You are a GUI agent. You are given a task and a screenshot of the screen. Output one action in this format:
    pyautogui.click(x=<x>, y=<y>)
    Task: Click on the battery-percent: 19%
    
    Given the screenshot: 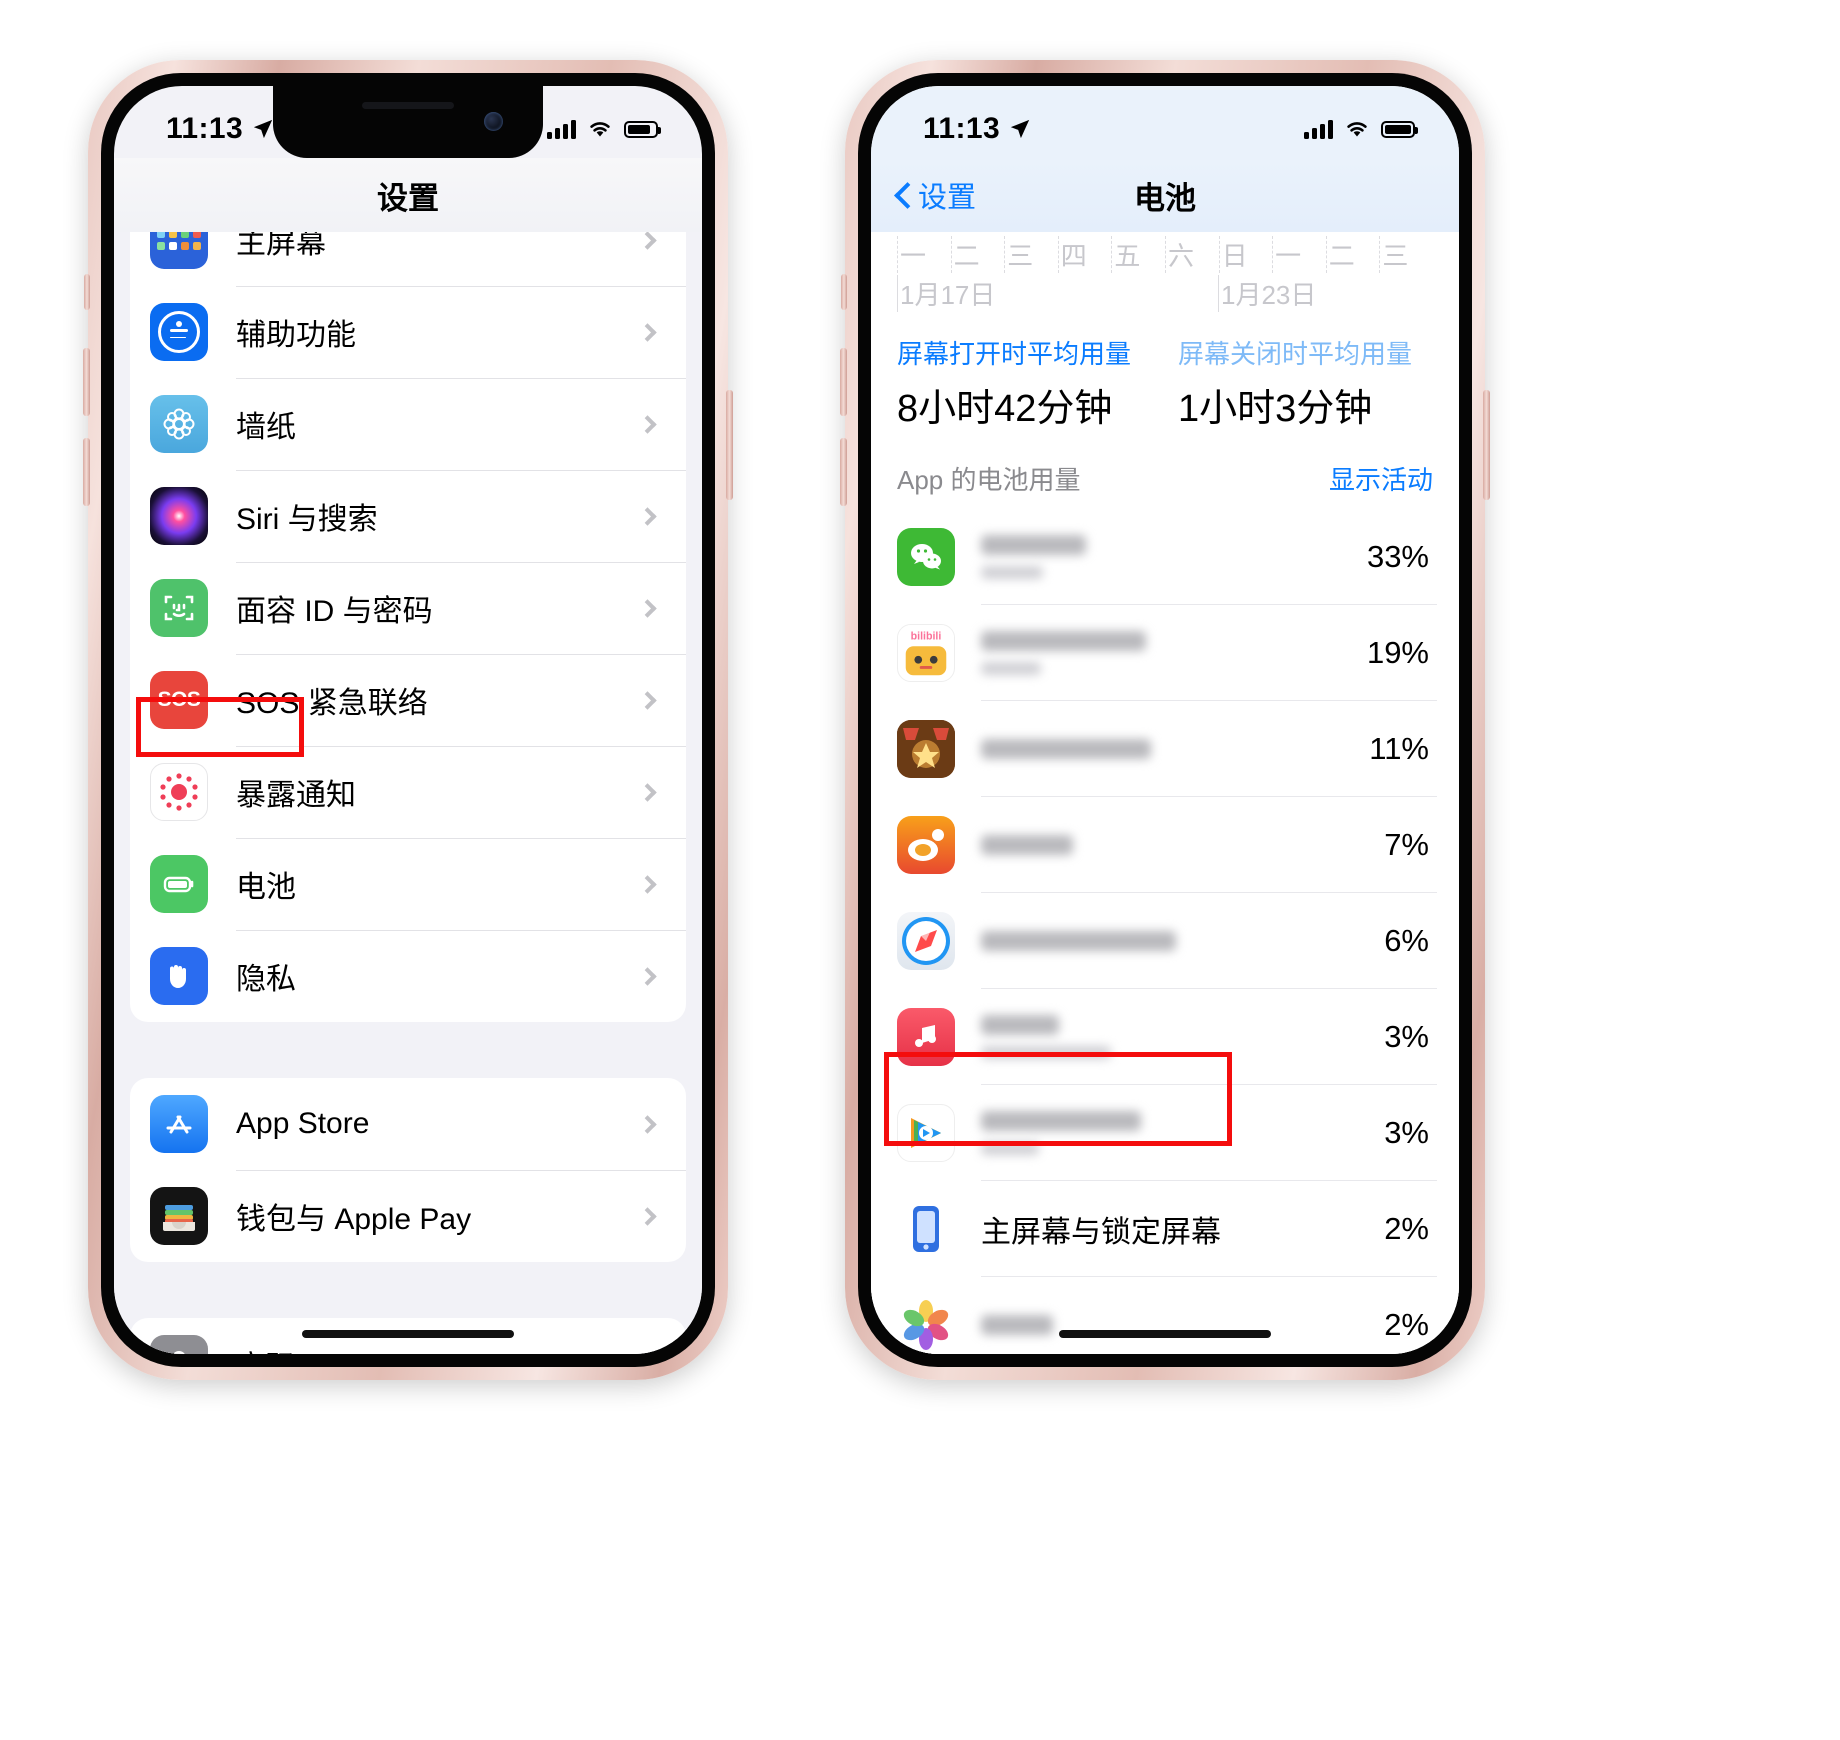 What is the action you would take?
    pyautogui.click(x=1397, y=652)
    